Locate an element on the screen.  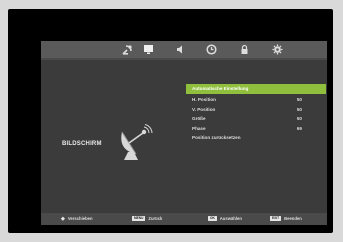
page-title: BILDSCHIRM is located at coordinates (82, 144).